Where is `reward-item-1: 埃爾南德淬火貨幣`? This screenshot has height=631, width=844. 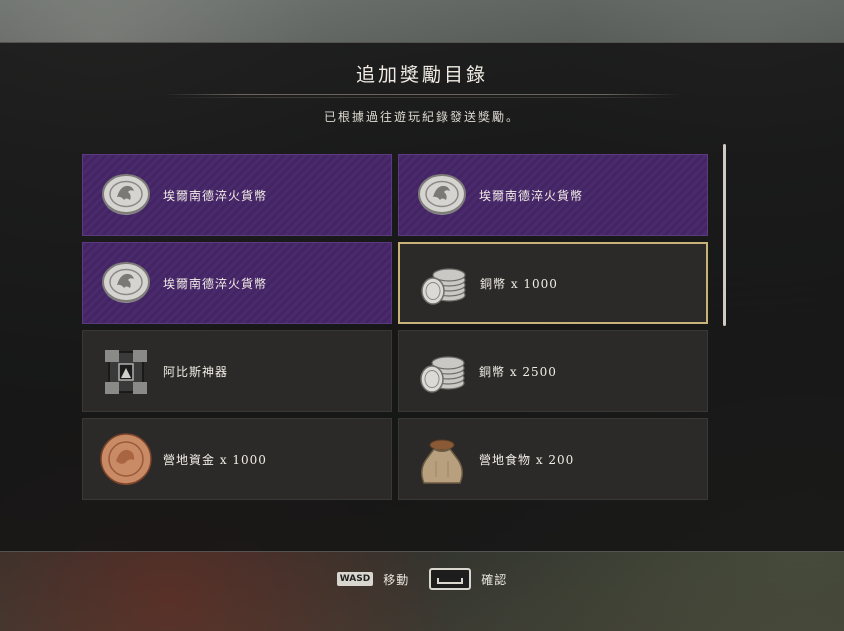 reward-item-1: 埃爾南德淬火貨幣 is located at coordinates (237, 195).